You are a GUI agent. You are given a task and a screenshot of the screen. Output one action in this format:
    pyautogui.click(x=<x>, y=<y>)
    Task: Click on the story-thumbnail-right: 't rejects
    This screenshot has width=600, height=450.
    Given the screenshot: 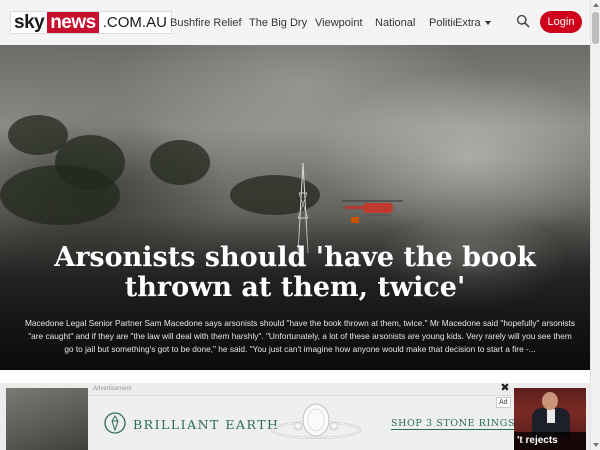 What is the action you would take?
    pyautogui.click(x=550, y=419)
    